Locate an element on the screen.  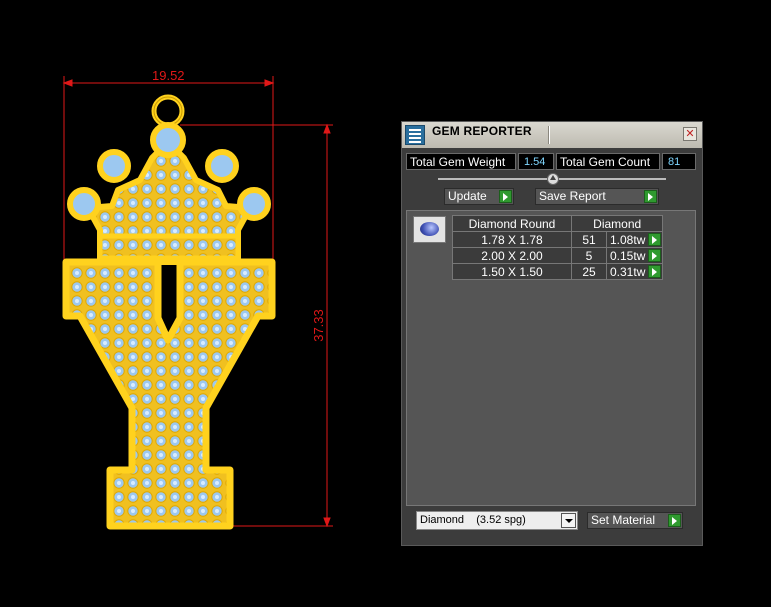
slider-handle is located at coordinates (553, 179).